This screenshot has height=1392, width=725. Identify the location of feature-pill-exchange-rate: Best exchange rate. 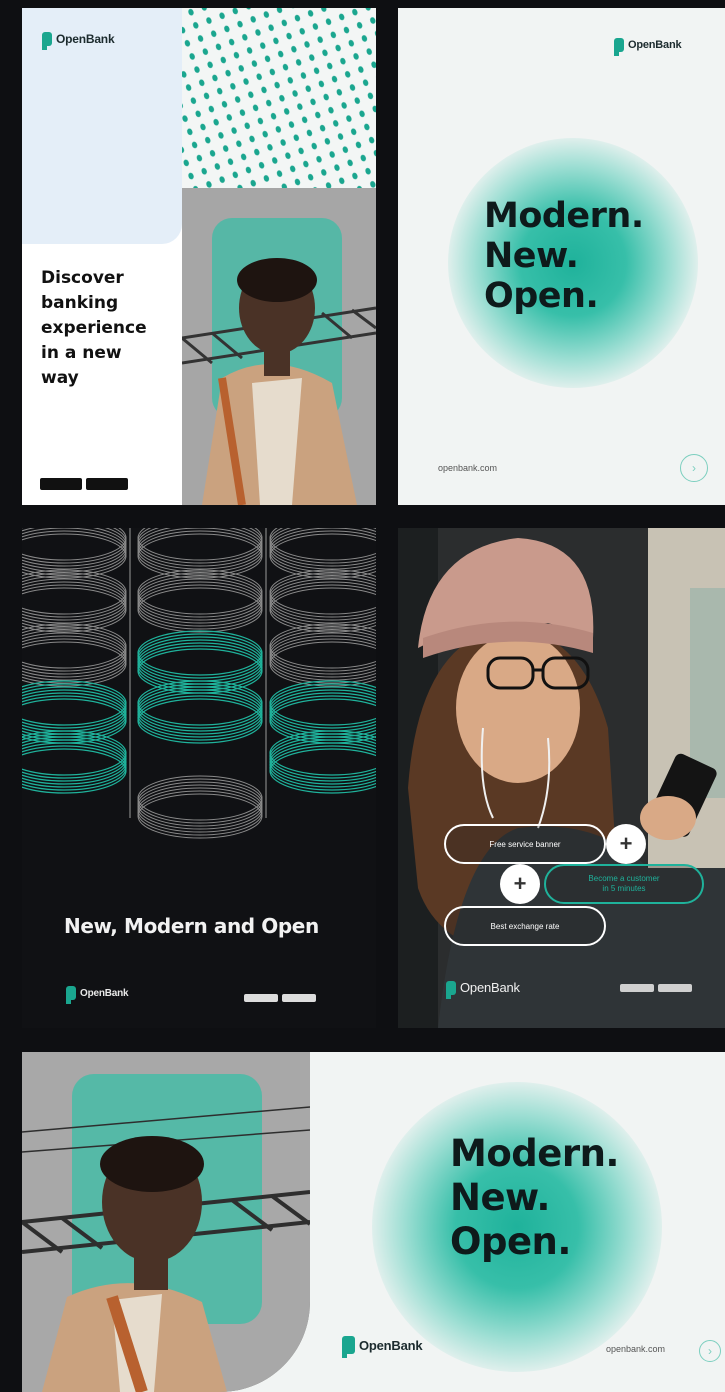
(525, 926).